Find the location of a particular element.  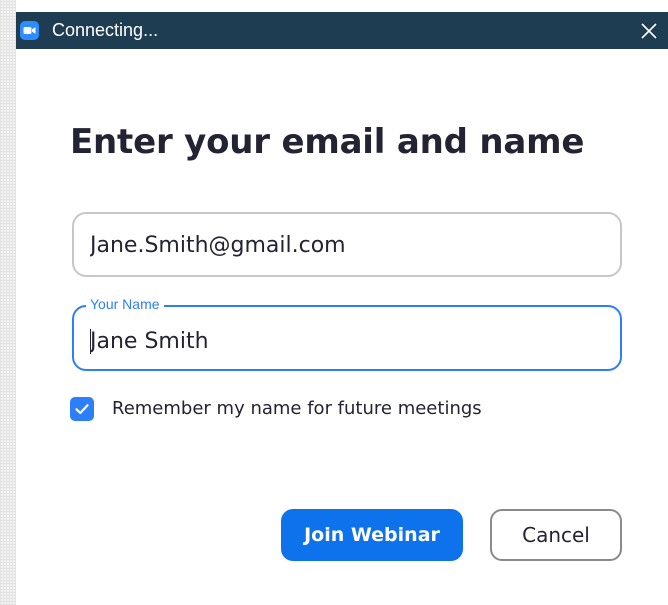

checkmark-icon is located at coordinates (82, 409).